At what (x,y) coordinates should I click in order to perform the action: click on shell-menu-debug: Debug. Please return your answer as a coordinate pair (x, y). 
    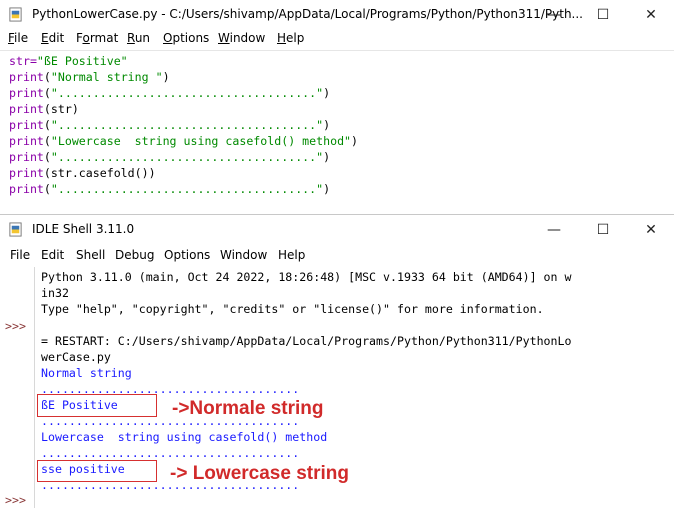
    Looking at the image, I should click on (134, 255).